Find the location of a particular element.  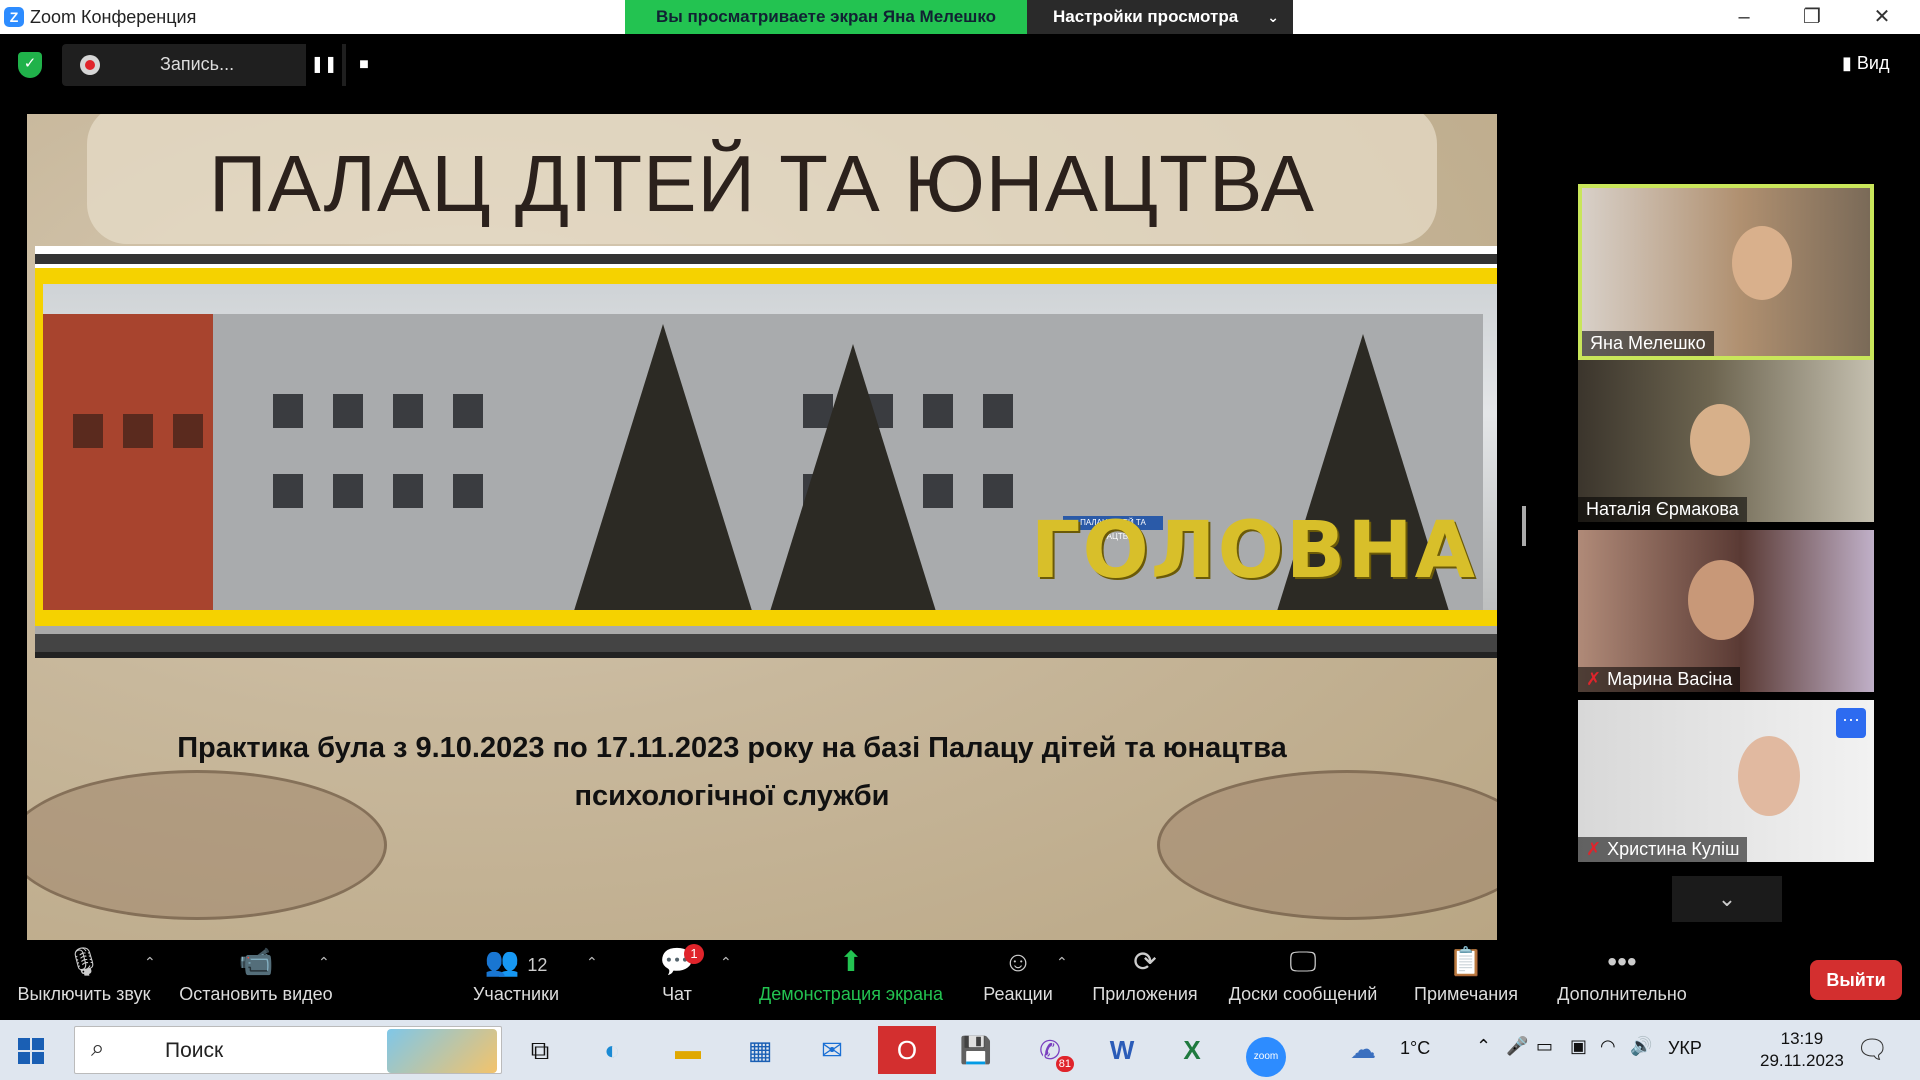

participant-name-text: Марина Васіна is located at coordinates (1670, 679).